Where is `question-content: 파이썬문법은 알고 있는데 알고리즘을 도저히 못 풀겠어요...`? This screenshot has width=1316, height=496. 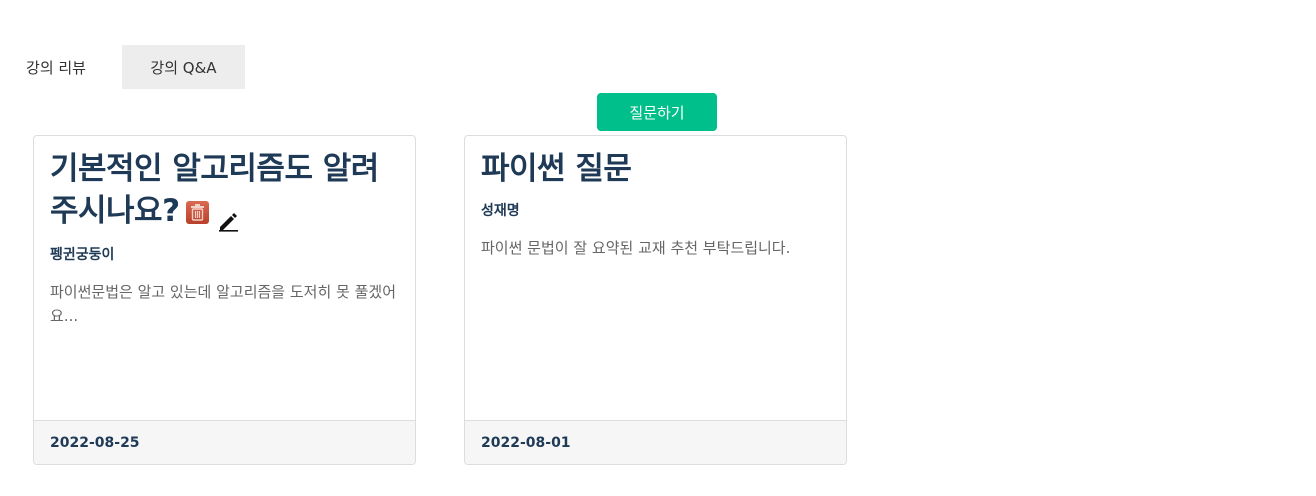 question-content: 파이썬문법은 알고 있는데 알고리즘을 도저히 못 풀겠어요... is located at coordinates (223, 304).